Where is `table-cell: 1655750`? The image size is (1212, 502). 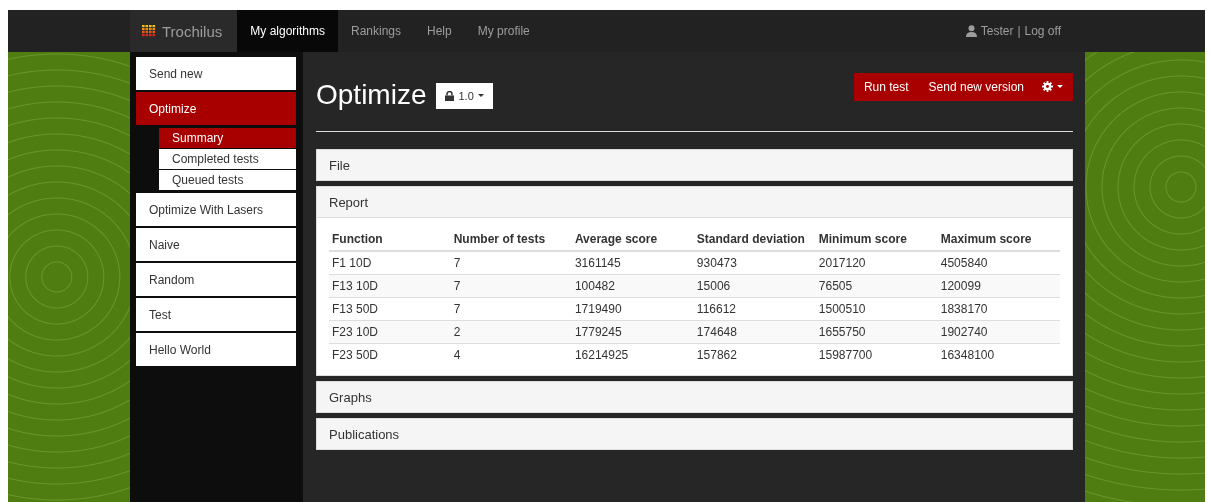
table-cell: 1655750 is located at coordinates (876, 332).